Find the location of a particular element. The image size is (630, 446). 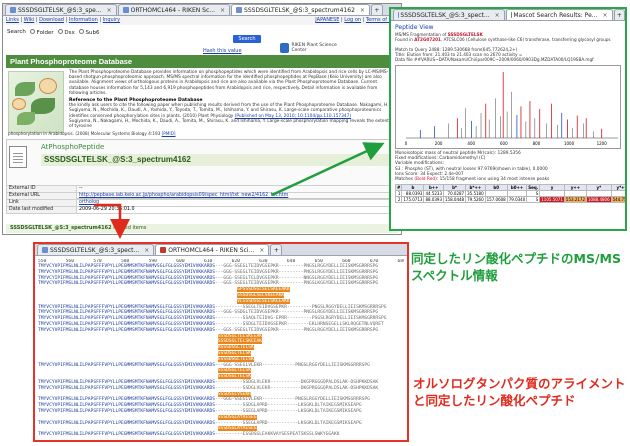

ion-cell: 79.0340 is located at coordinates (517, 200).